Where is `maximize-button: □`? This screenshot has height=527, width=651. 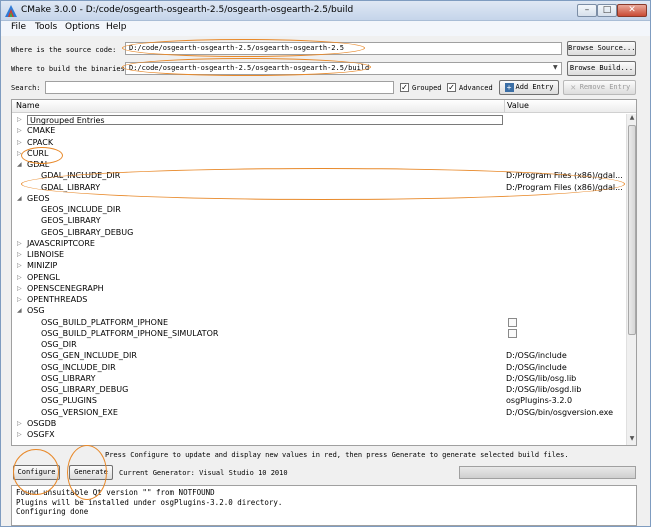
maximize-button: □ is located at coordinates (607, 10).